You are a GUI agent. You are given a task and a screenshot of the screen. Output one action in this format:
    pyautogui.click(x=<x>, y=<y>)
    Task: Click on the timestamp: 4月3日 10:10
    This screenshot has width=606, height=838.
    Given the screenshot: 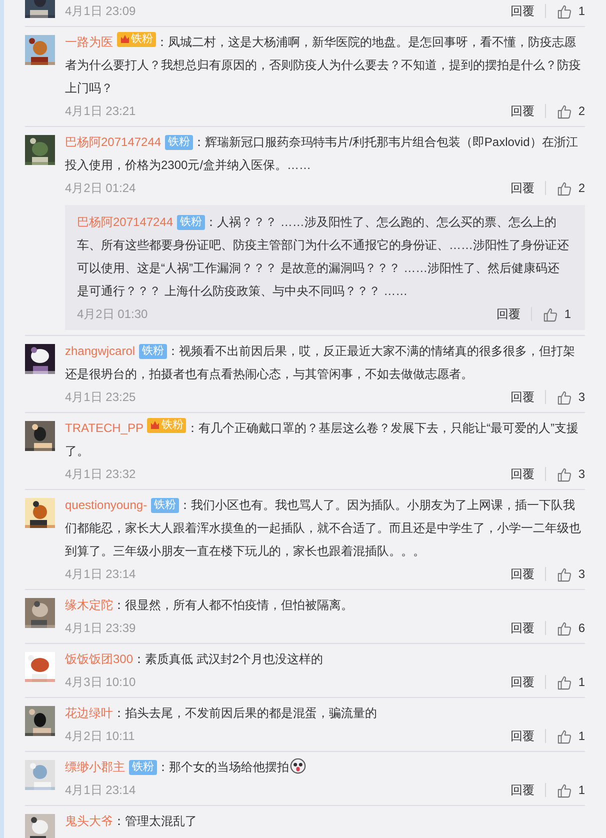 What is the action you would take?
    pyautogui.click(x=100, y=682)
    